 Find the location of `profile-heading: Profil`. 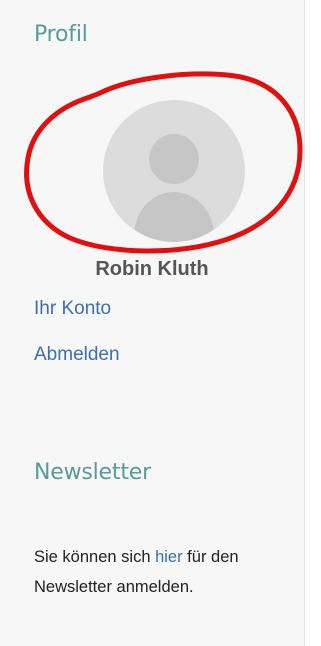

profile-heading: Profil is located at coordinates (61, 34).